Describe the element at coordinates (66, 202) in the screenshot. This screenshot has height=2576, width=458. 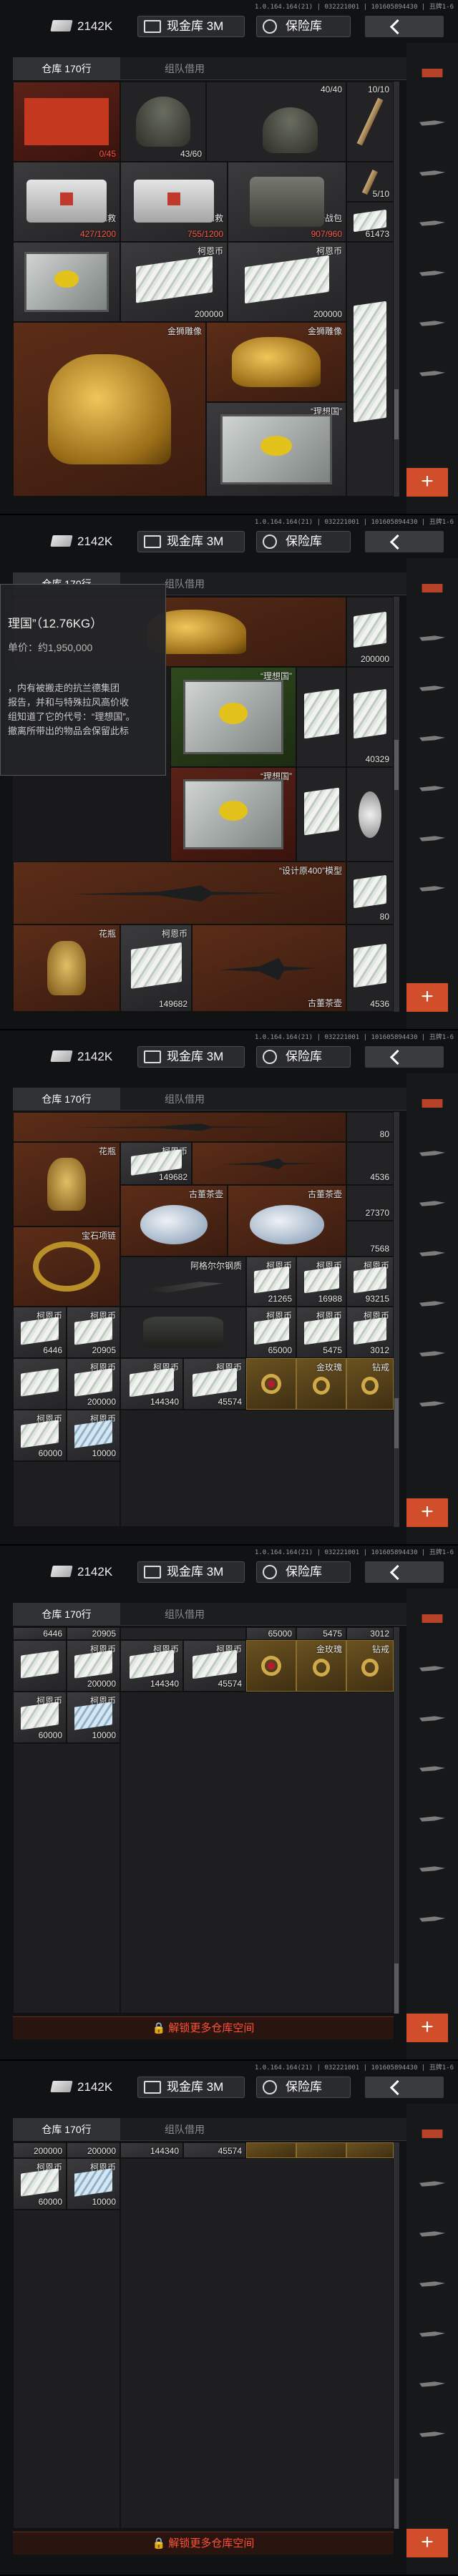
I see `inventory-item: STO急救427/1200` at that location.